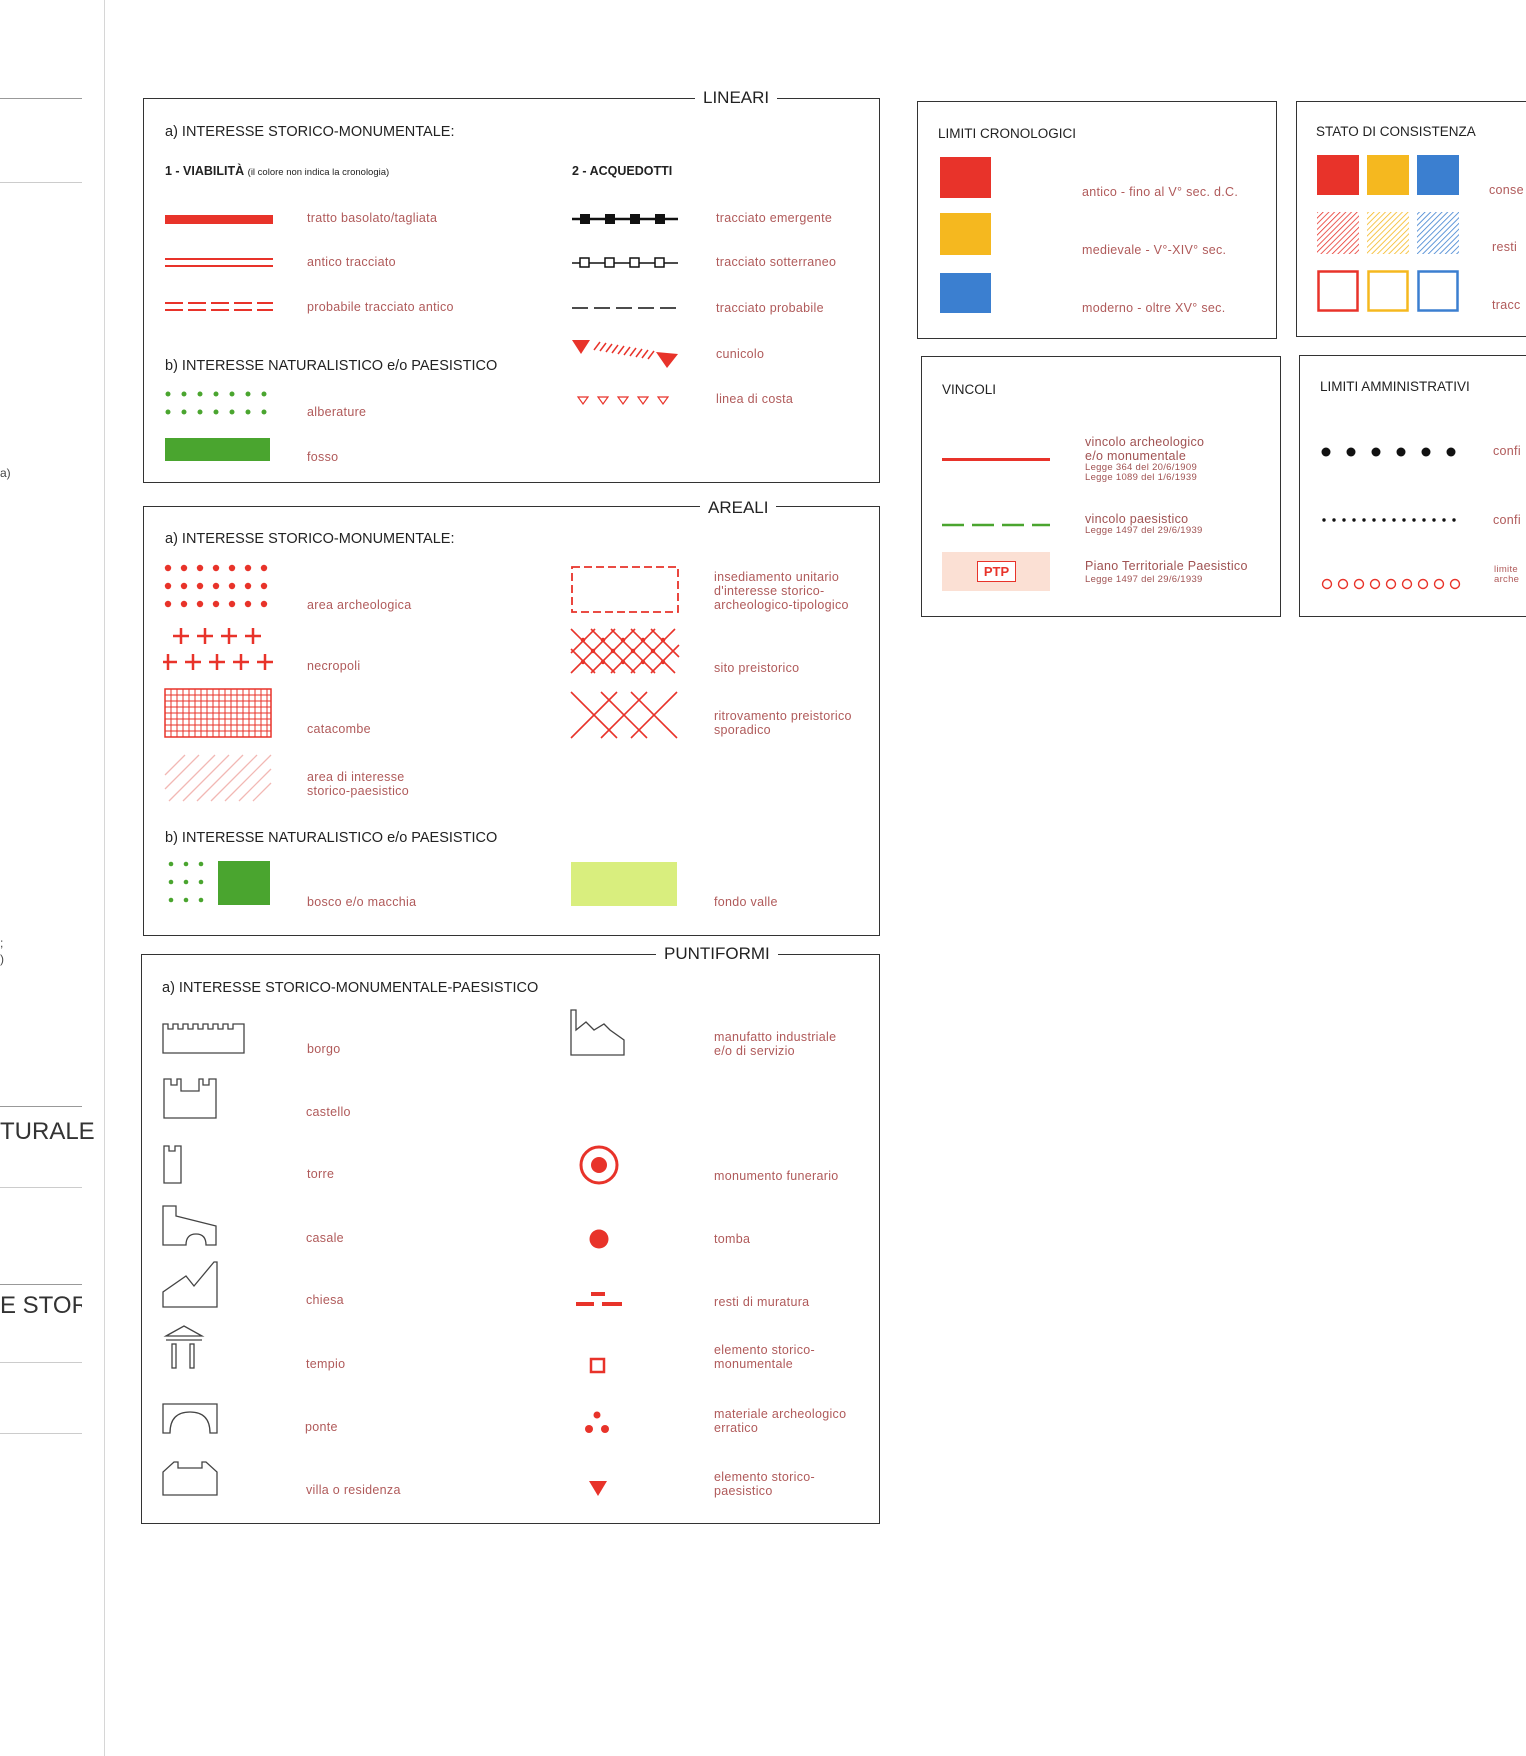  I want to click on swatch-red, so click(1338, 175).